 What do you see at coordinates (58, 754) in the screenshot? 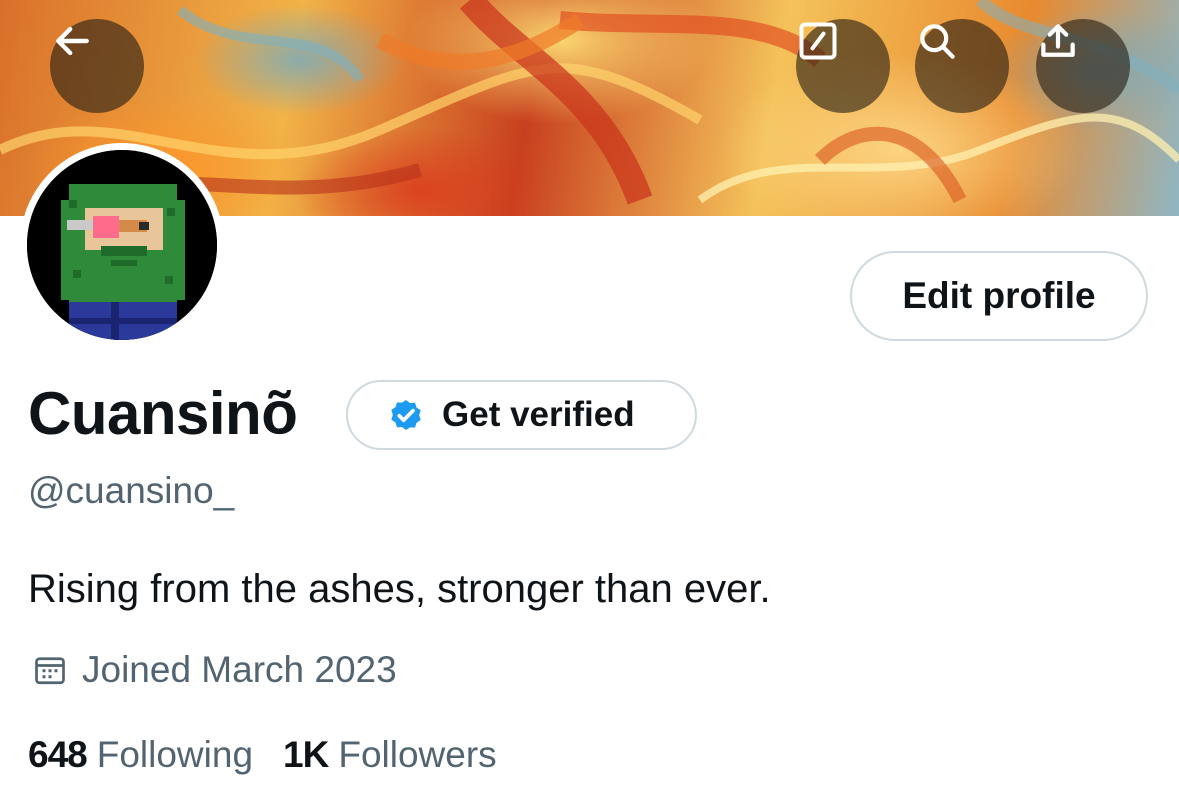
I see `following-count: 648` at bounding box center [58, 754].